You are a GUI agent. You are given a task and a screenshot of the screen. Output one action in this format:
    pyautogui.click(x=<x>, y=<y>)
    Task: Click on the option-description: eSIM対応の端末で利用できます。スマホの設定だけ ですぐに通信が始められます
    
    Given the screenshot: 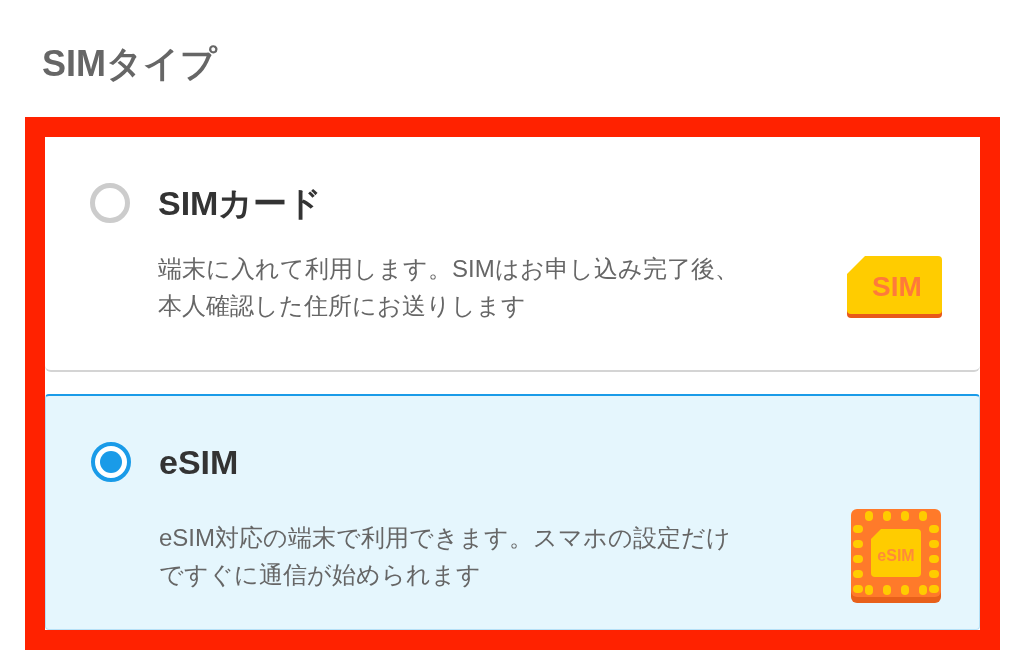 What is the action you would take?
    pyautogui.click(x=445, y=556)
    